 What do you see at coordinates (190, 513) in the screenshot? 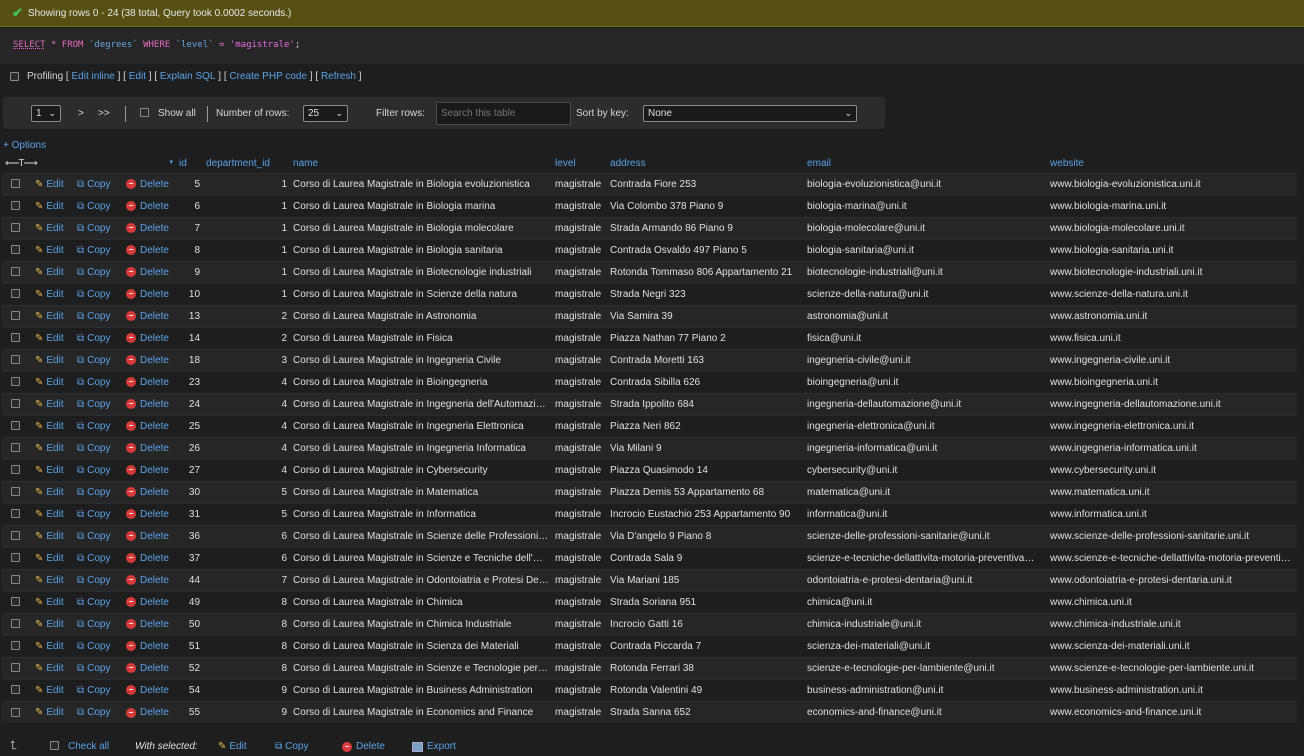
I see `id-cell: 31` at bounding box center [190, 513].